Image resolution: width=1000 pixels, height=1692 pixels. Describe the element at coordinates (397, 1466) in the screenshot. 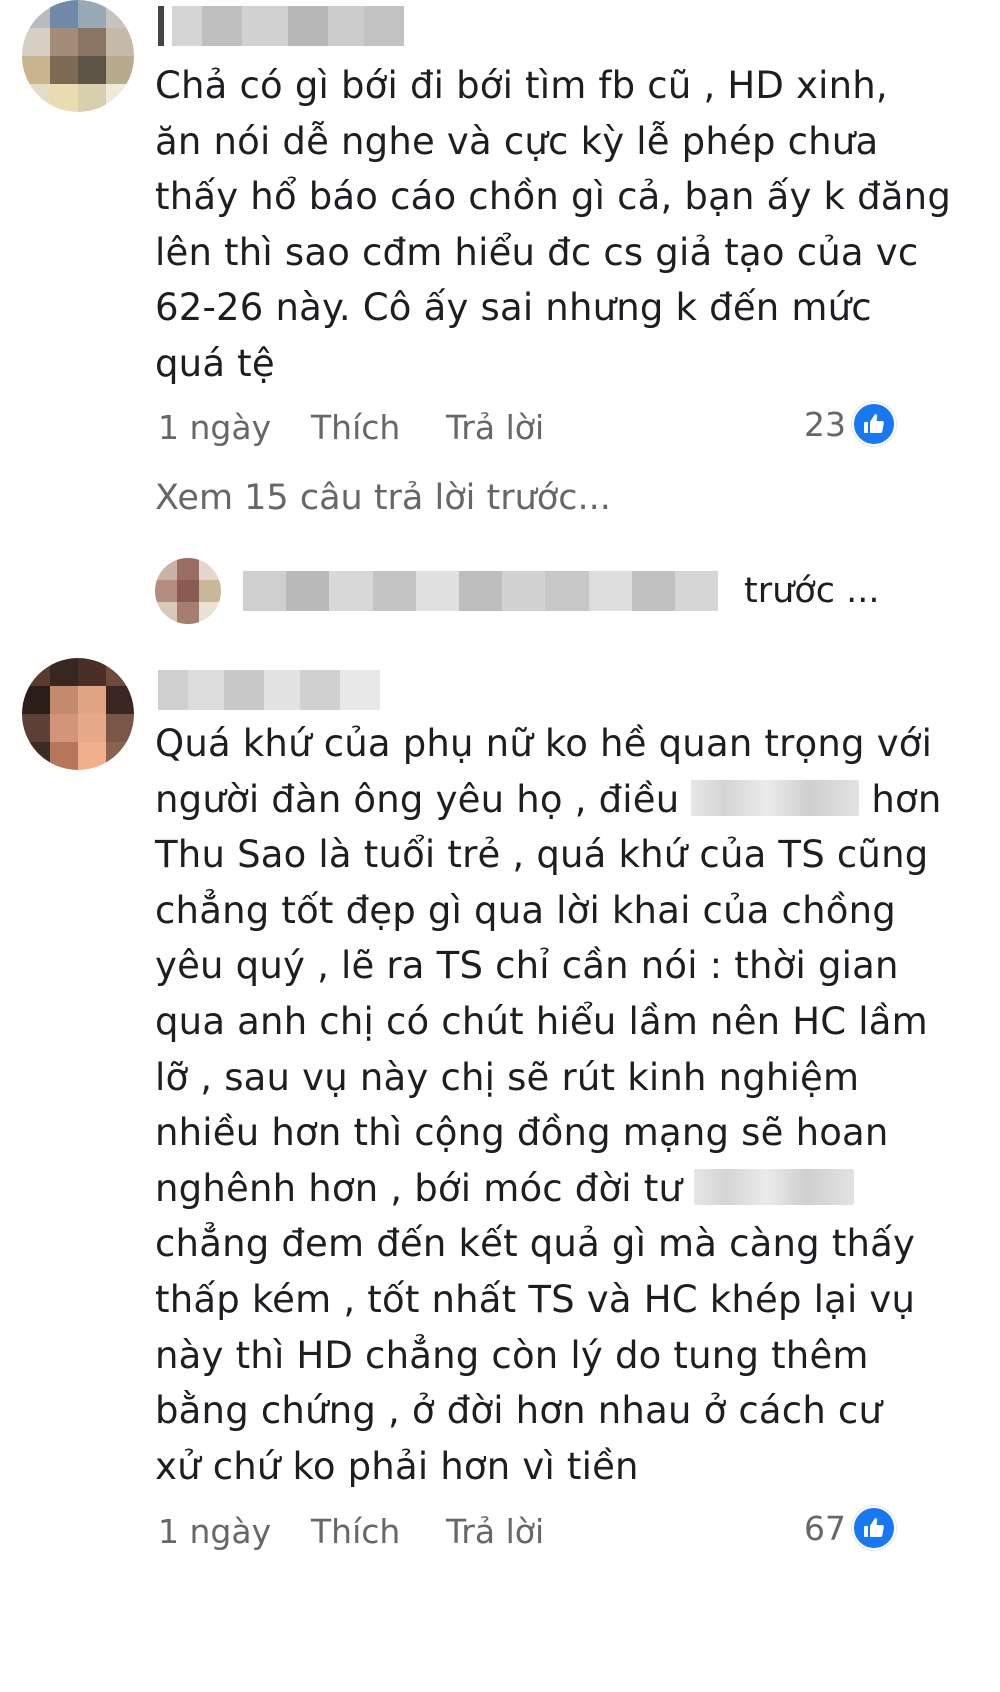

I see `comment-line: xử chứ ko phải hơn vì tiền` at that location.